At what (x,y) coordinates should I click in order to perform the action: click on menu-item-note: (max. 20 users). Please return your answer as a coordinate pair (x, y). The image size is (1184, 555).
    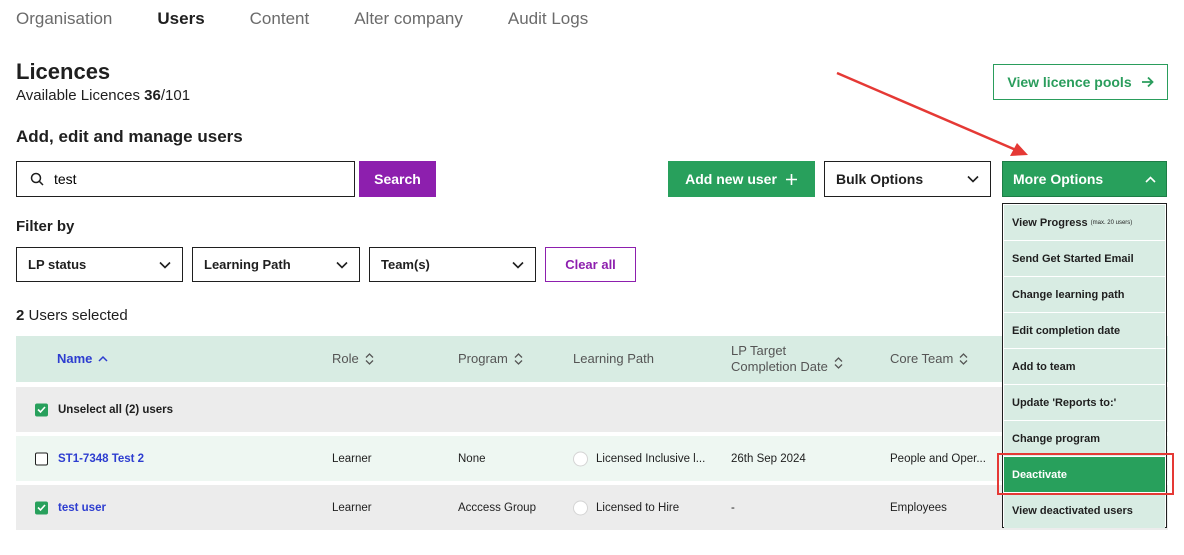
    Looking at the image, I should click on (1111, 222).